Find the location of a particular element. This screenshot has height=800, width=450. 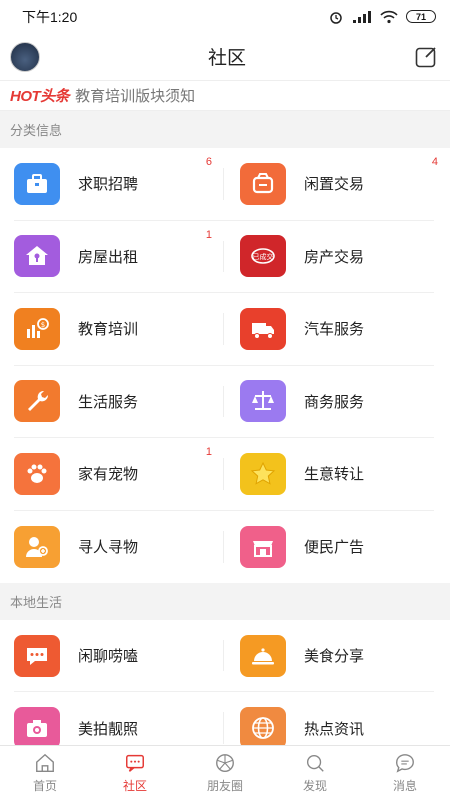

tab-community: 社区 is located at coordinates (135, 773).